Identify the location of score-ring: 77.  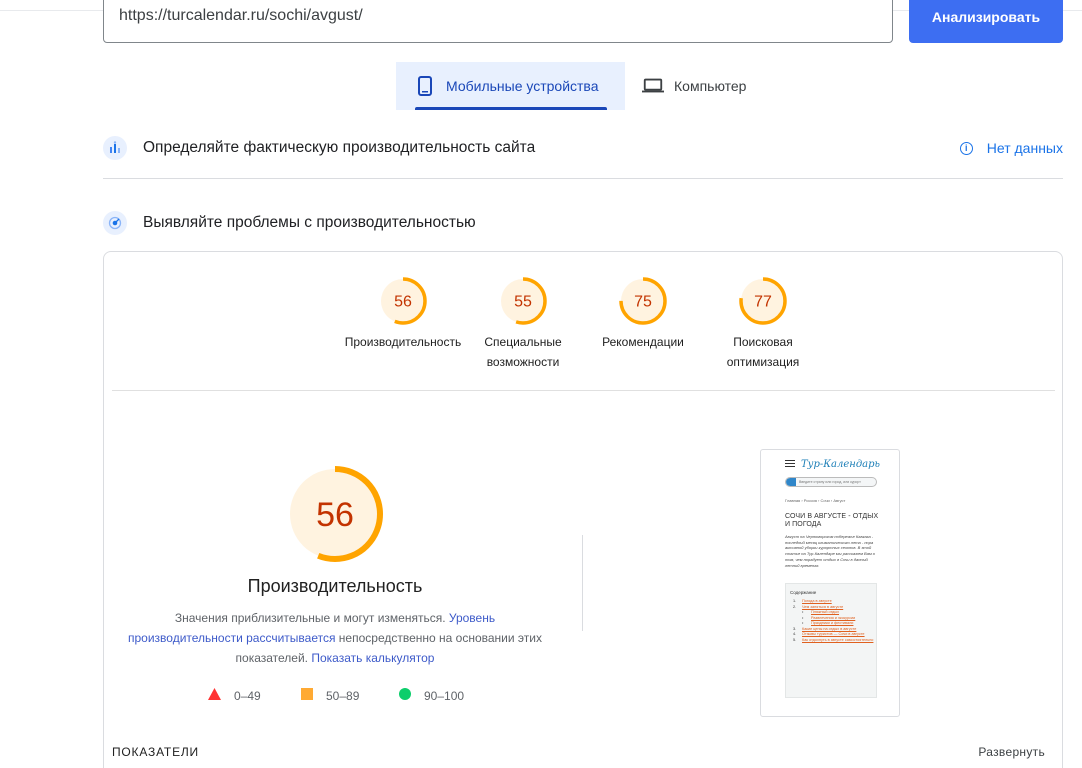
(763, 301).